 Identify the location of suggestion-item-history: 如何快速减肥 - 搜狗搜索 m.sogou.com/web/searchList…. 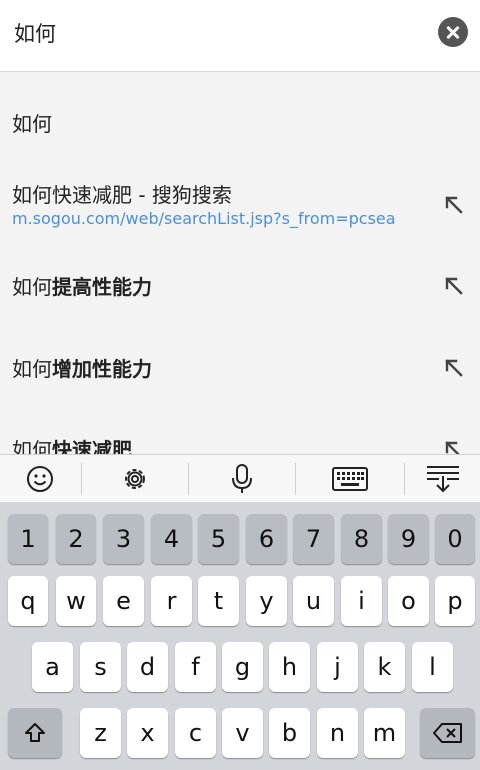
(240, 199).